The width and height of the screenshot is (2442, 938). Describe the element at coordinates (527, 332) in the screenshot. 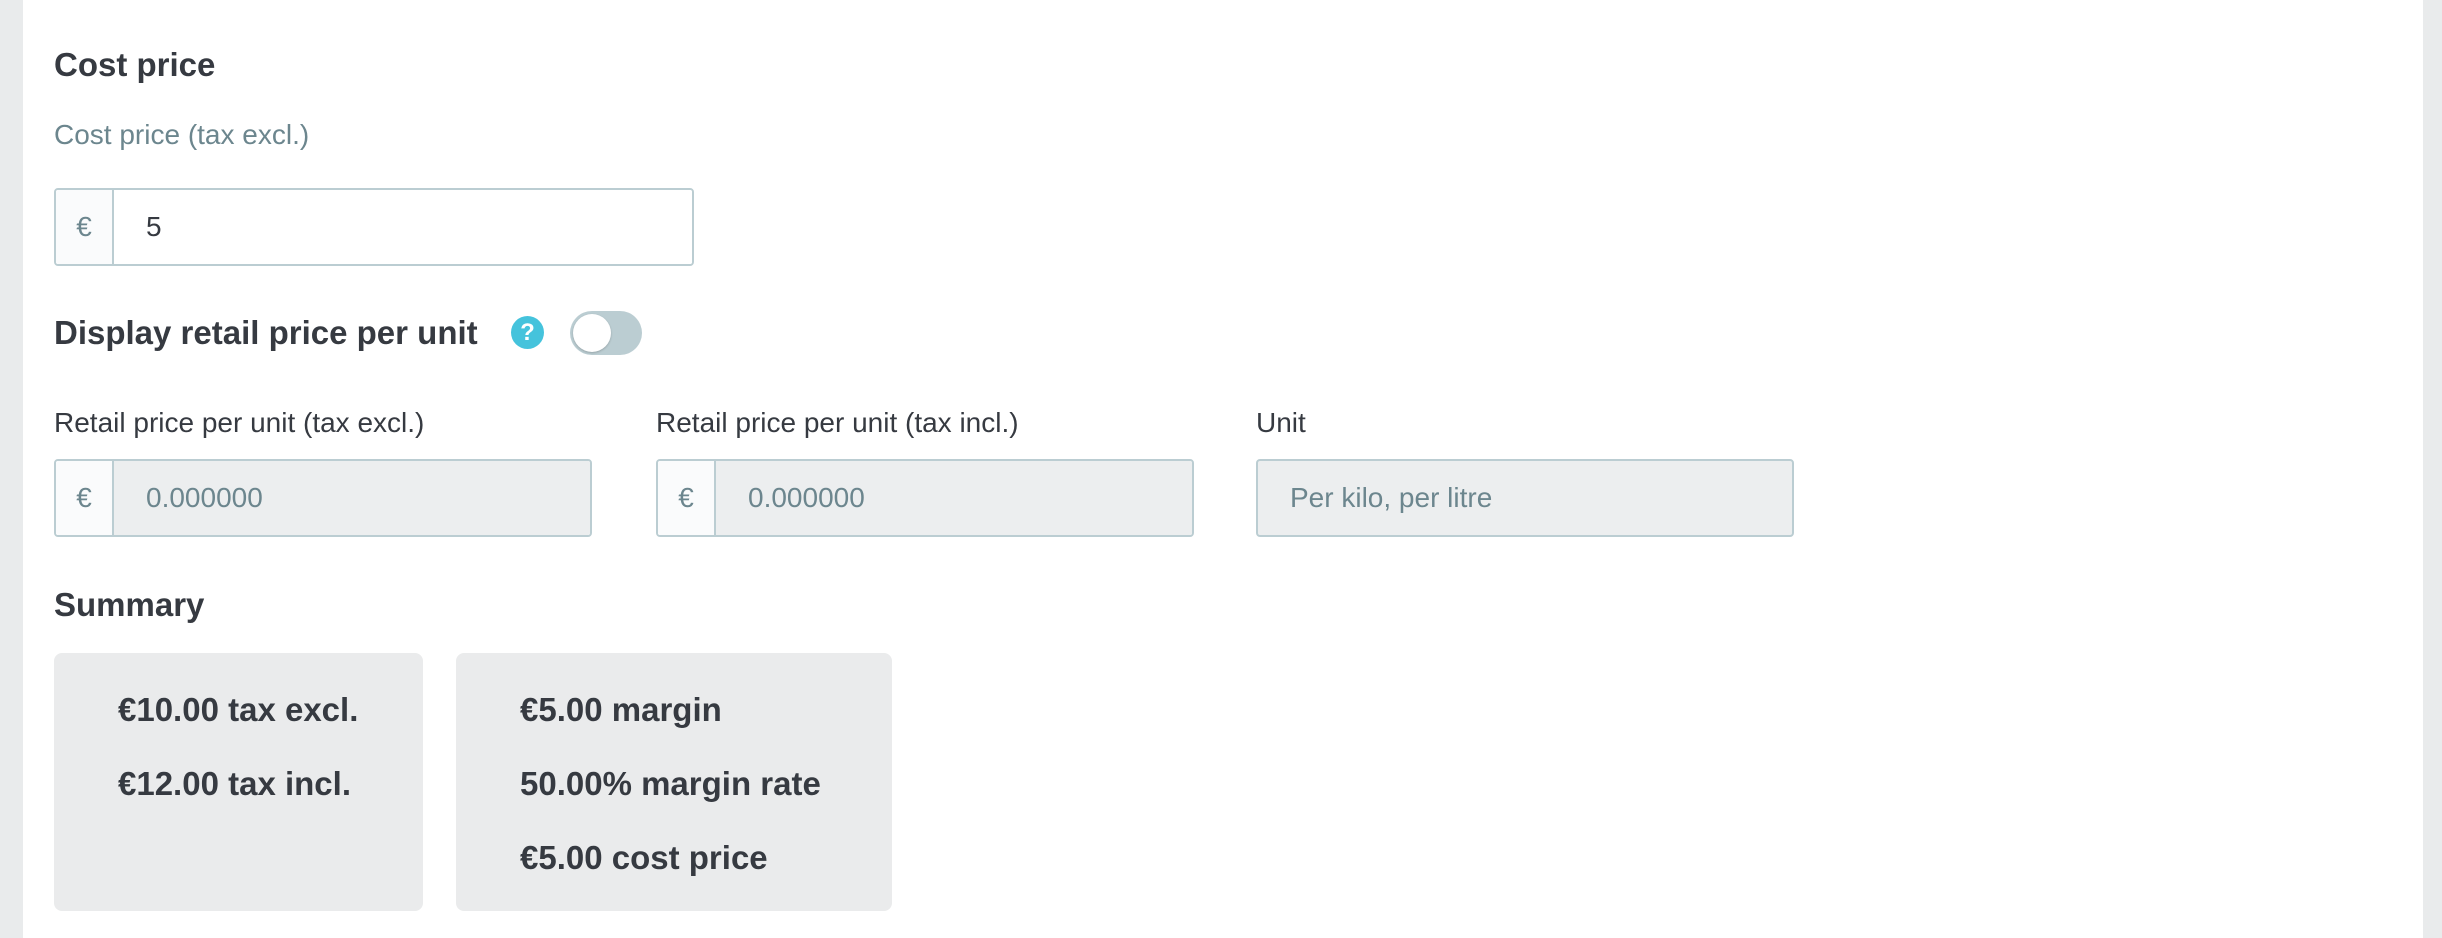

I see `help-icon: ?` at that location.